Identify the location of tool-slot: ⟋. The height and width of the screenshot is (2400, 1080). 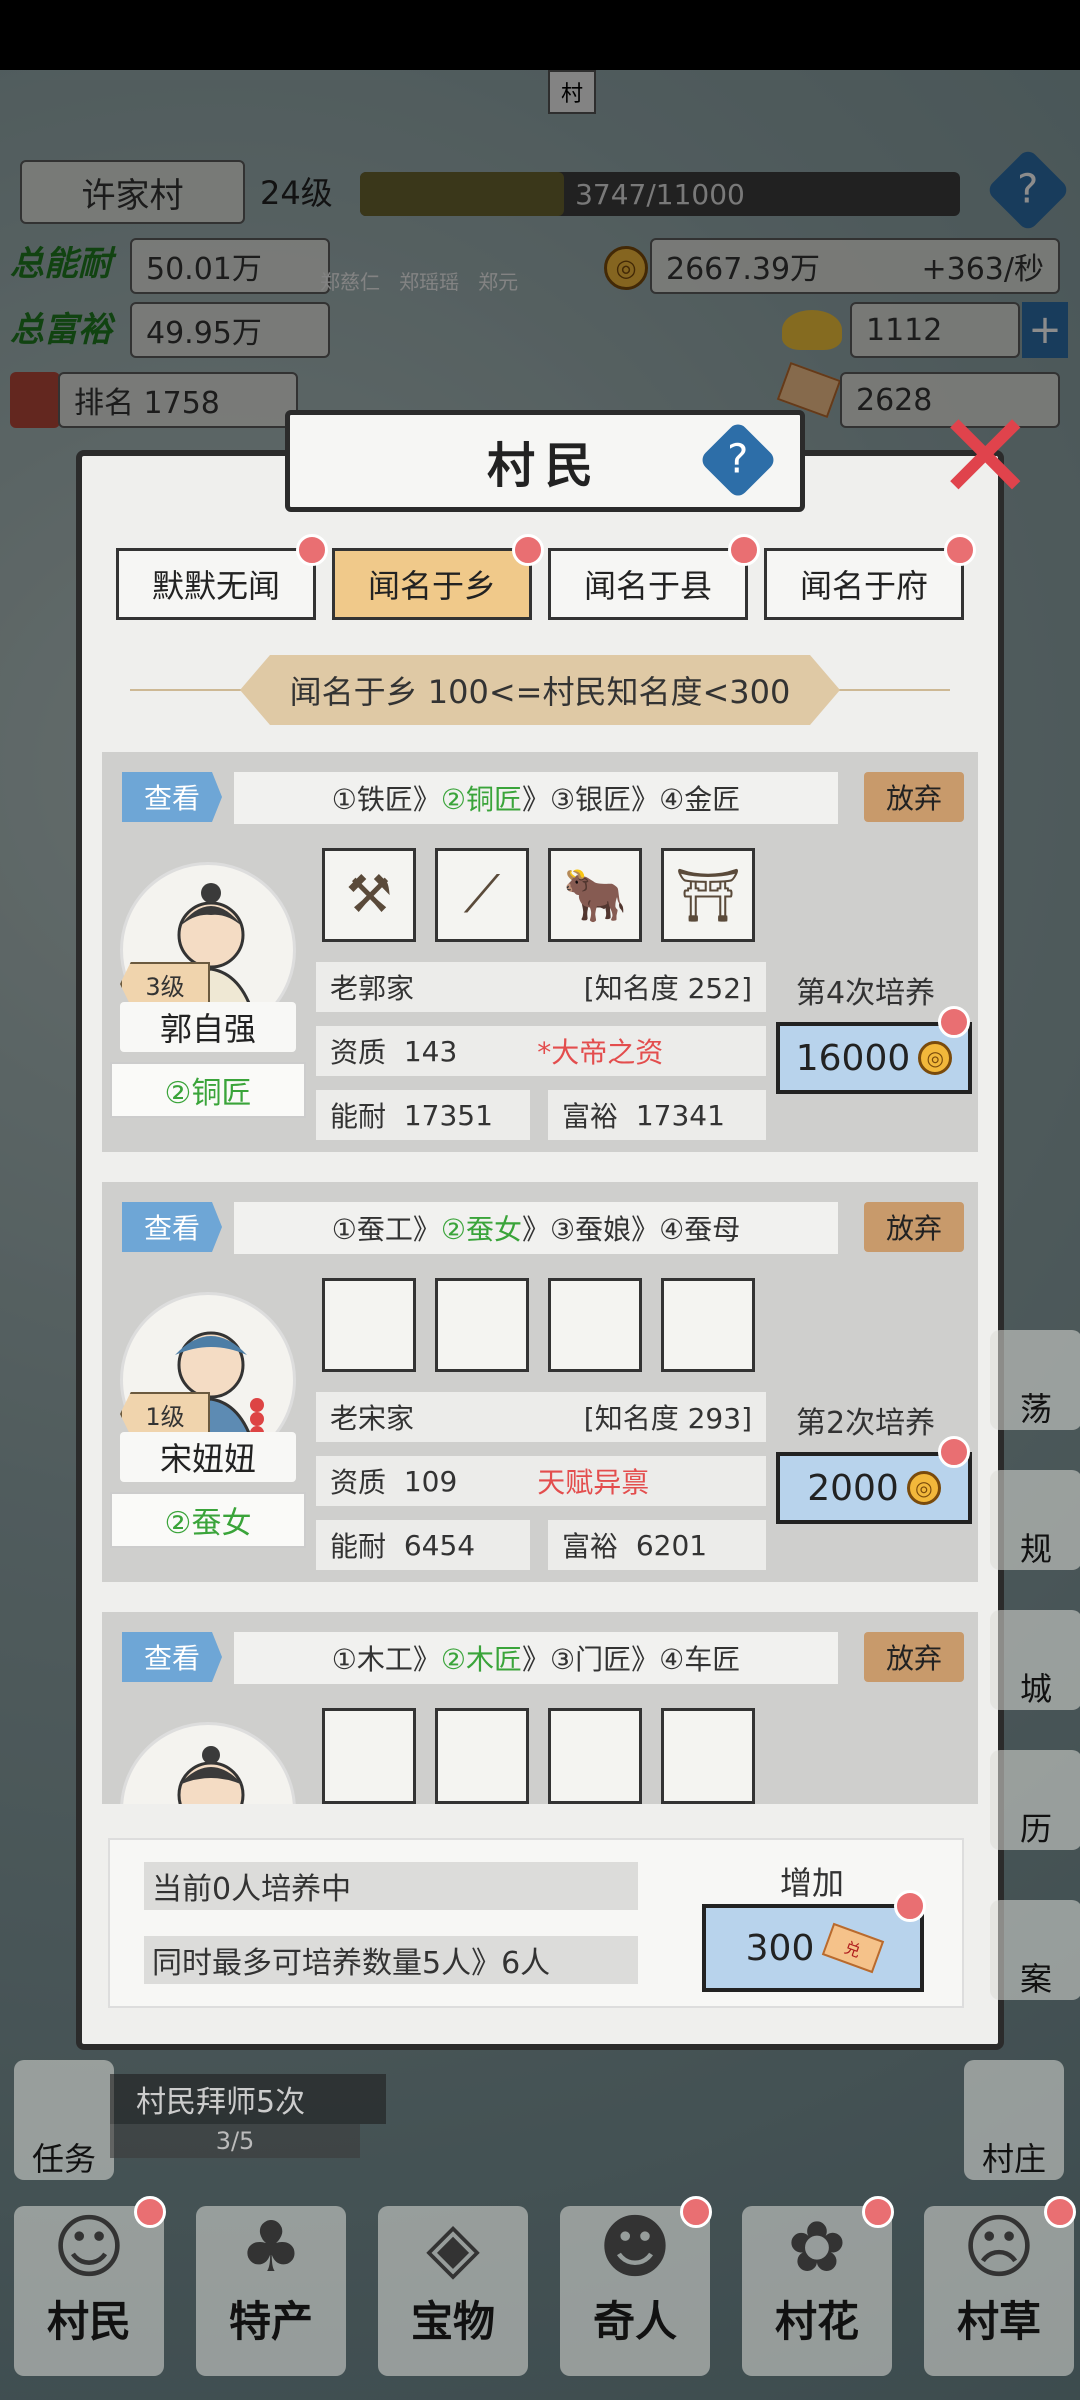
(482, 895).